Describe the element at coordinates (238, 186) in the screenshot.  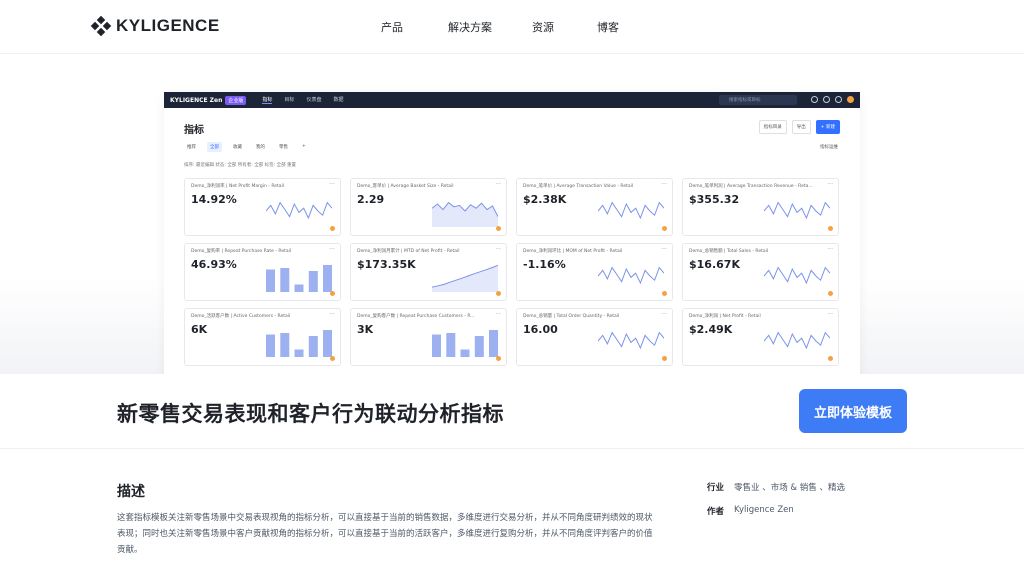
I see `metric-card-name: Demo_净利润率 | Net Profit Margin - Retail` at that location.